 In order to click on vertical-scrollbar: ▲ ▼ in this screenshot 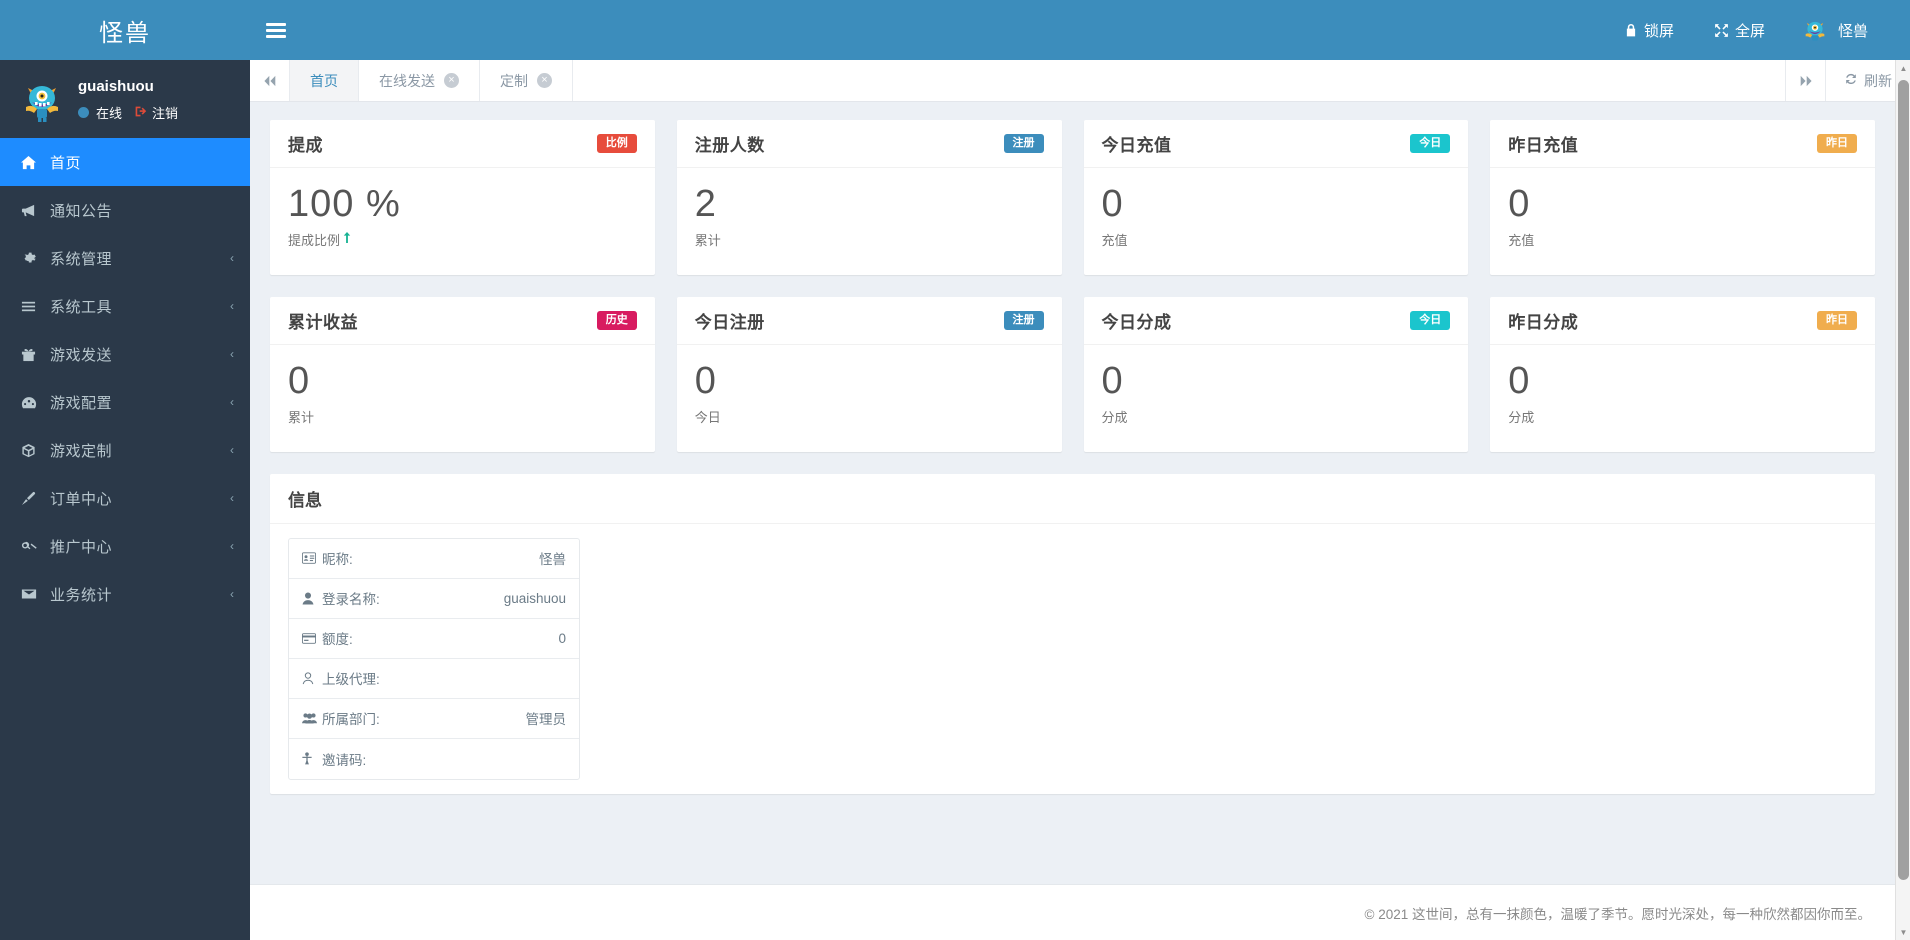, I will do `click(1902, 500)`.